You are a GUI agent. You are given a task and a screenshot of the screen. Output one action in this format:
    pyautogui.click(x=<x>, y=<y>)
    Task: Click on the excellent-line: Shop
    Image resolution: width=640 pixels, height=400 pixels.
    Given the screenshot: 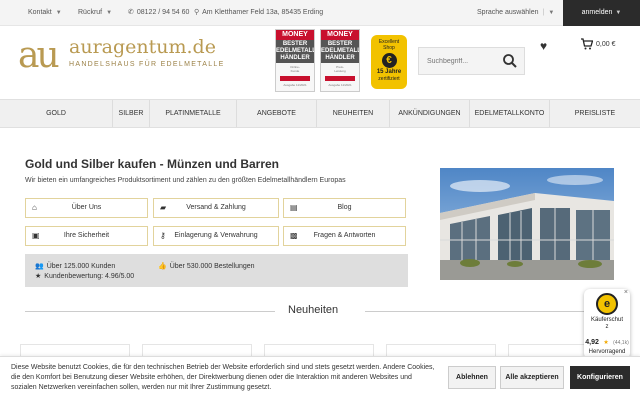 What is the action you would take?
    pyautogui.click(x=389, y=48)
    